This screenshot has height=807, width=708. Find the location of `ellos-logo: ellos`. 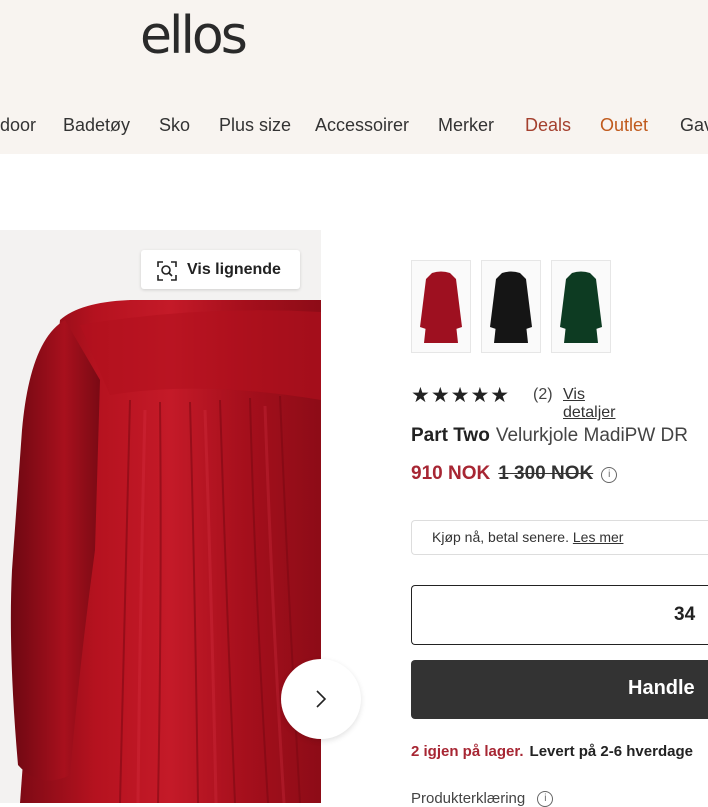

ellos-logo: ellos is located at coordinates (194, 36).